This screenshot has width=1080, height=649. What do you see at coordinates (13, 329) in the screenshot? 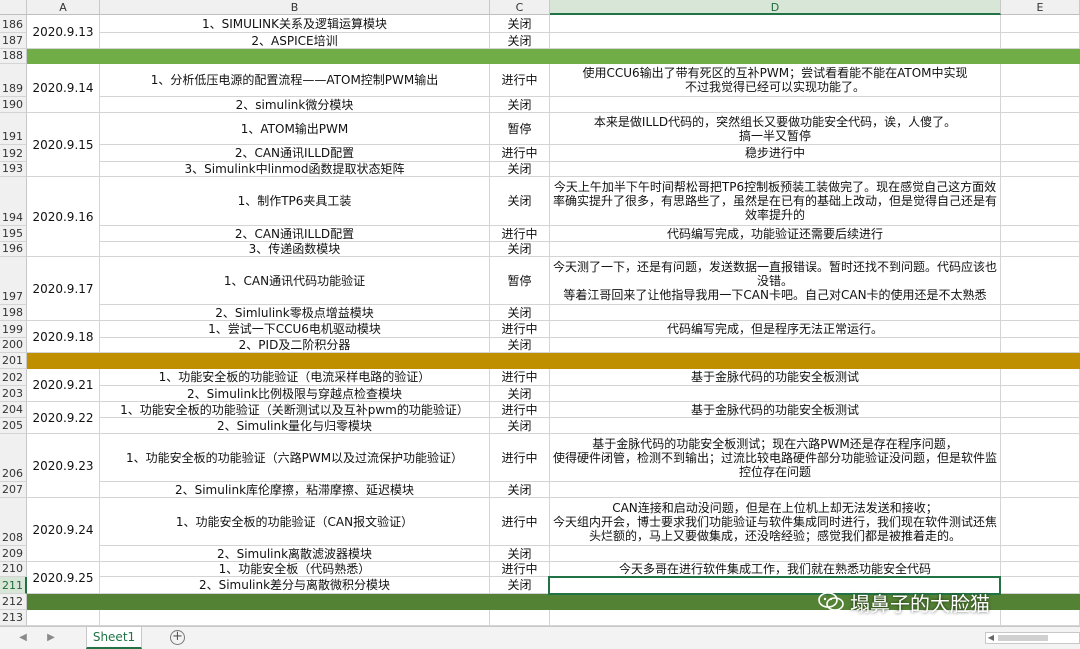
I see `row-header-199: 199` at bounding box center [13, 329].